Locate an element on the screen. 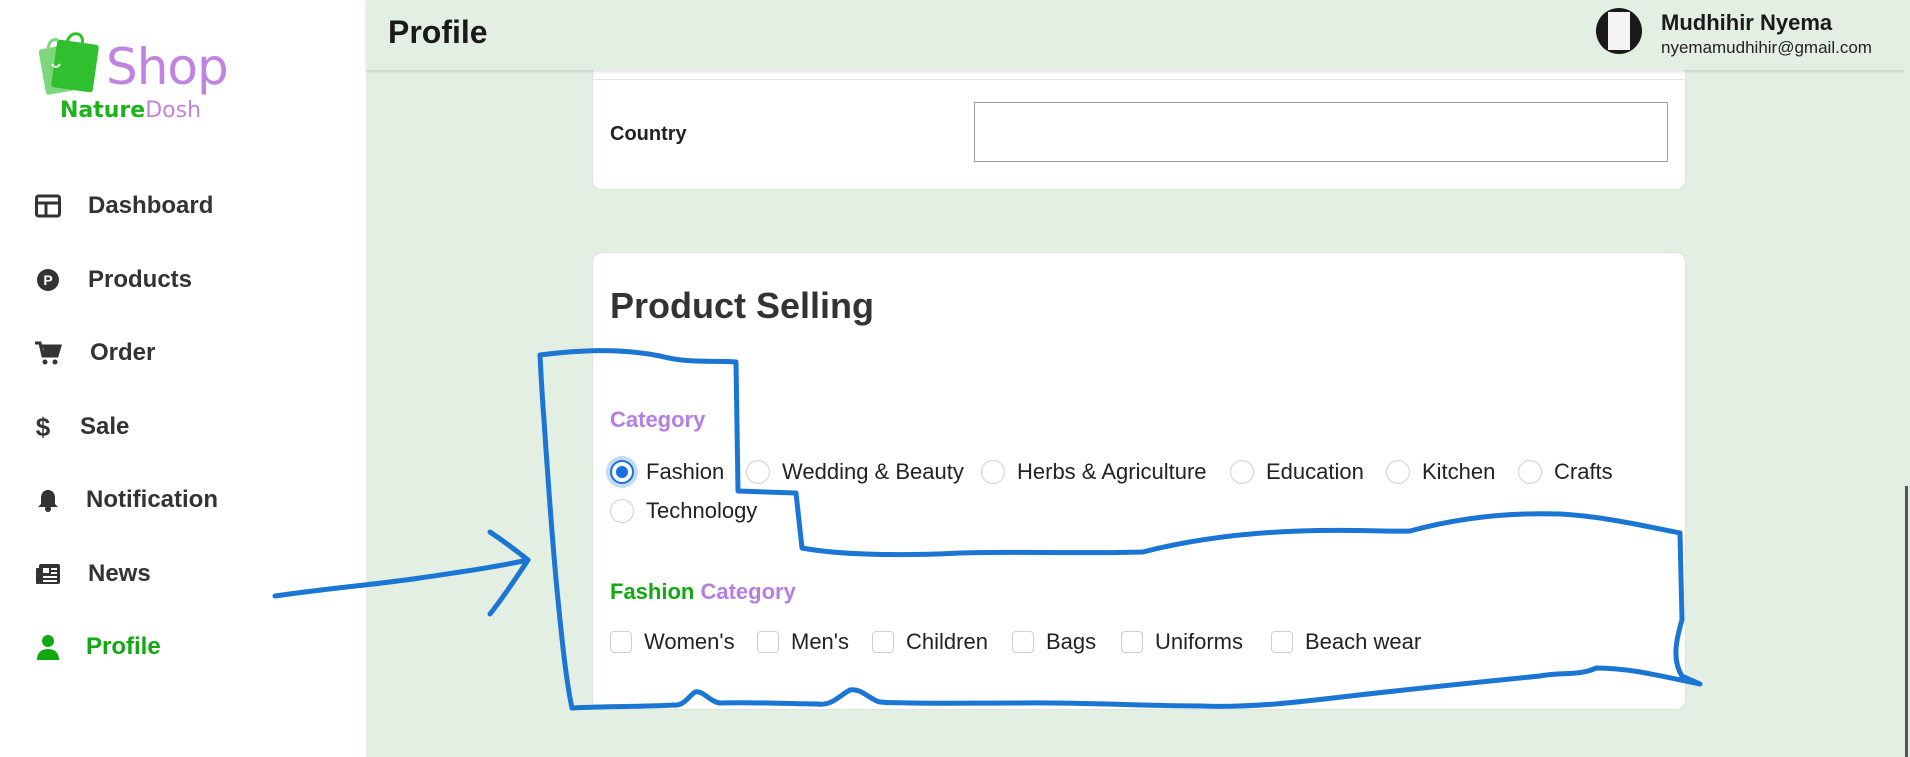 The height and width of the screenshot is (757, 1910). sidebar-item-order: Order is located at coordinates (94, 353).